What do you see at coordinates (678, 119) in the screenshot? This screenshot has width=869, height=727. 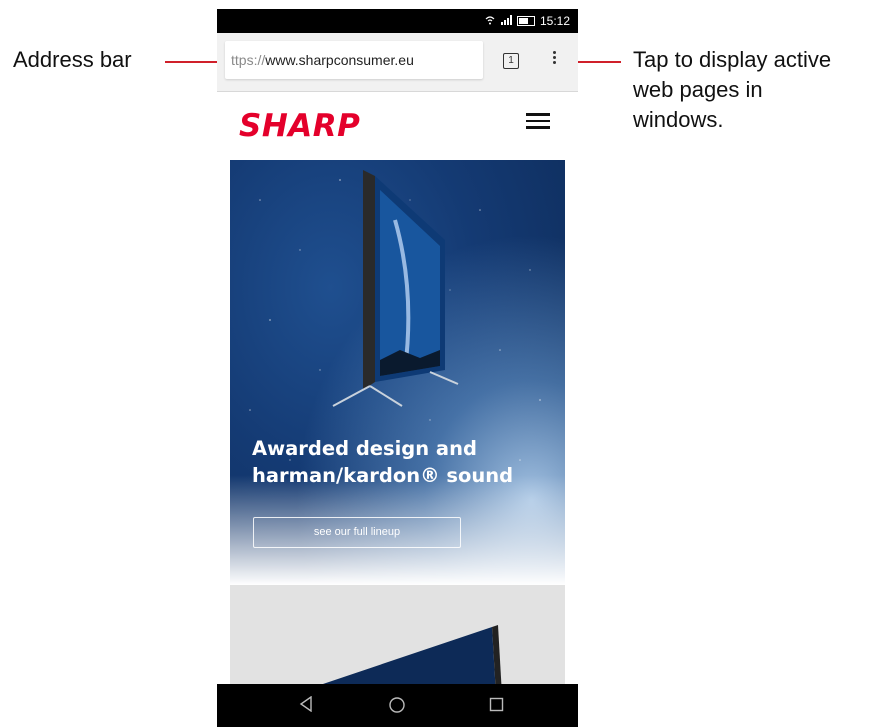 I see `tabs-callout-line3: windows.` at bounding box center [678, 119].